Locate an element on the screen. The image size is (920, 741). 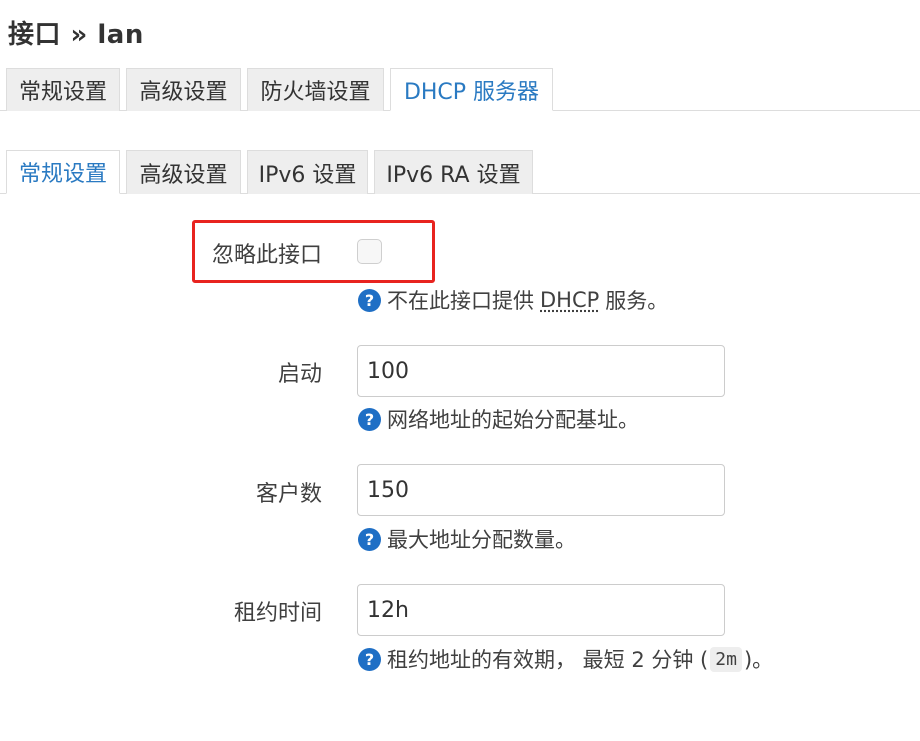
interface-tabbar: 常规设置 高级设置 防火墙设置 DHCP 服务器 is located at coordinates (460, 89).